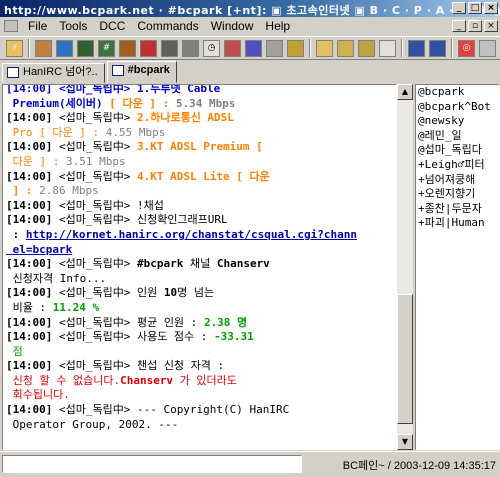 The width and height of the screenshot is (500, 477). What do you see at coordinates (459, 26) in the screenshot?
I see `mdi-minimize-icon: _` at bounding box center [459, 26].